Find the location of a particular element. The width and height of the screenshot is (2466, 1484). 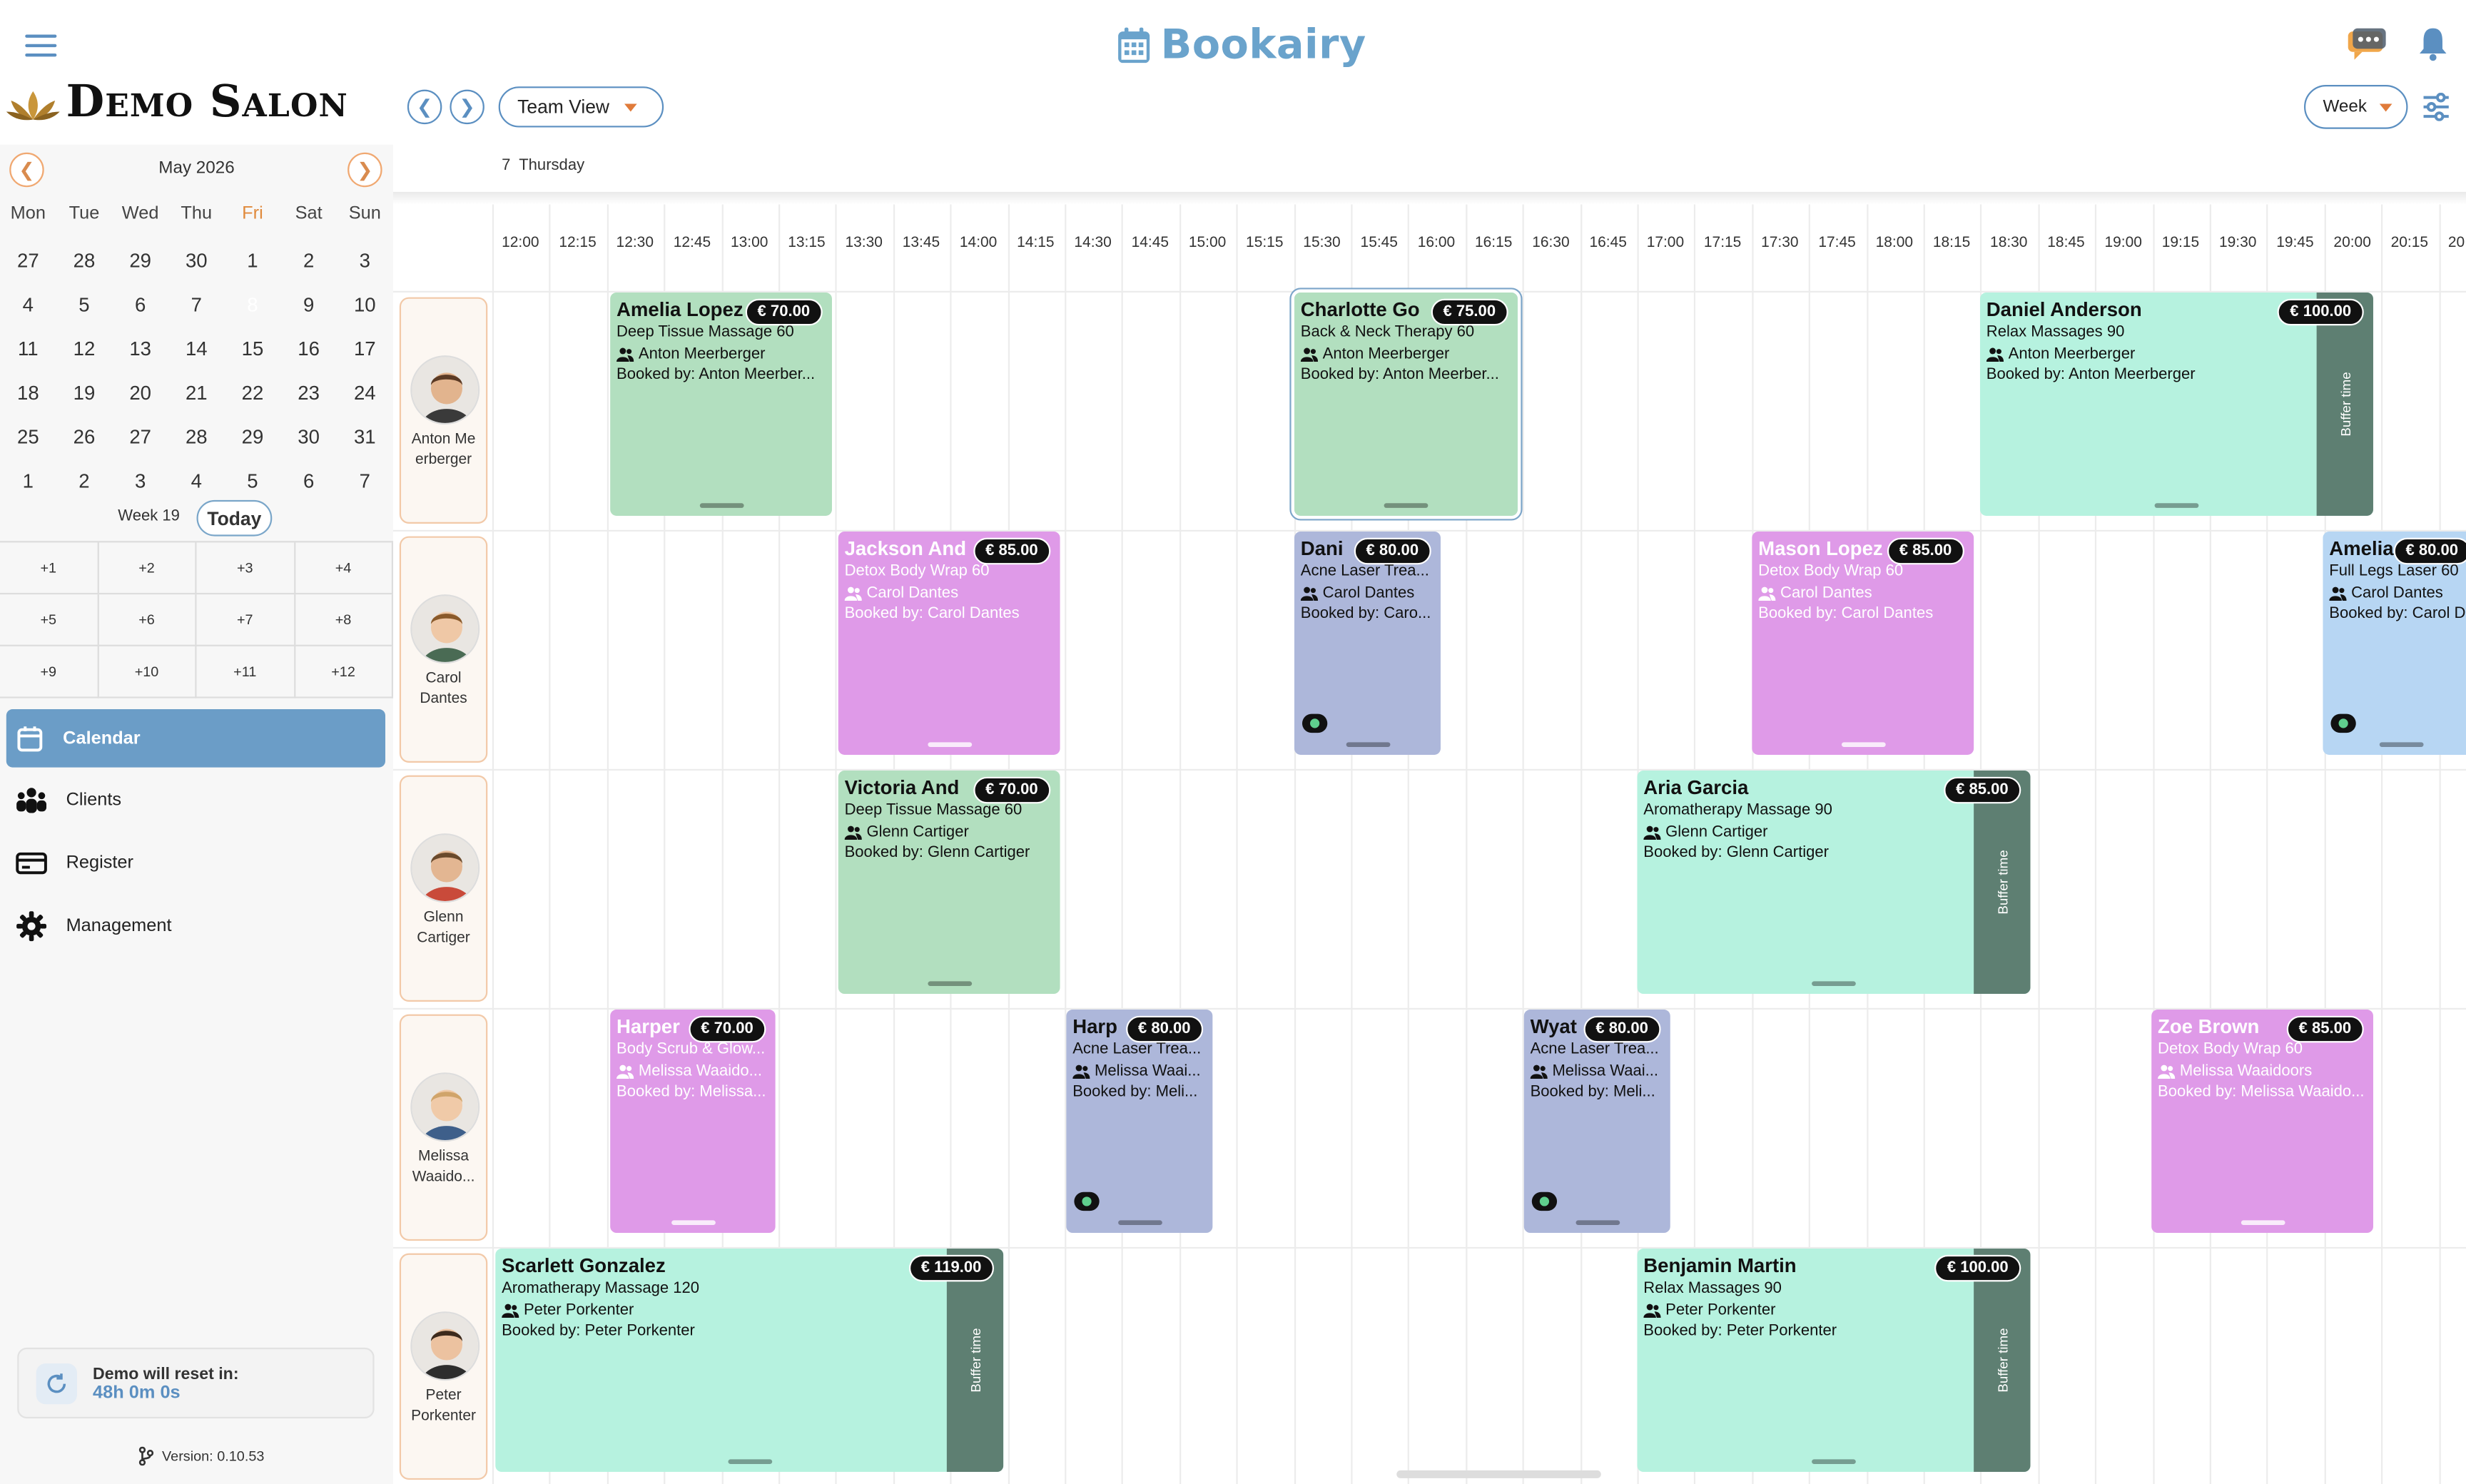

week-jump-button: +9 is located at coordinates (49, 672).